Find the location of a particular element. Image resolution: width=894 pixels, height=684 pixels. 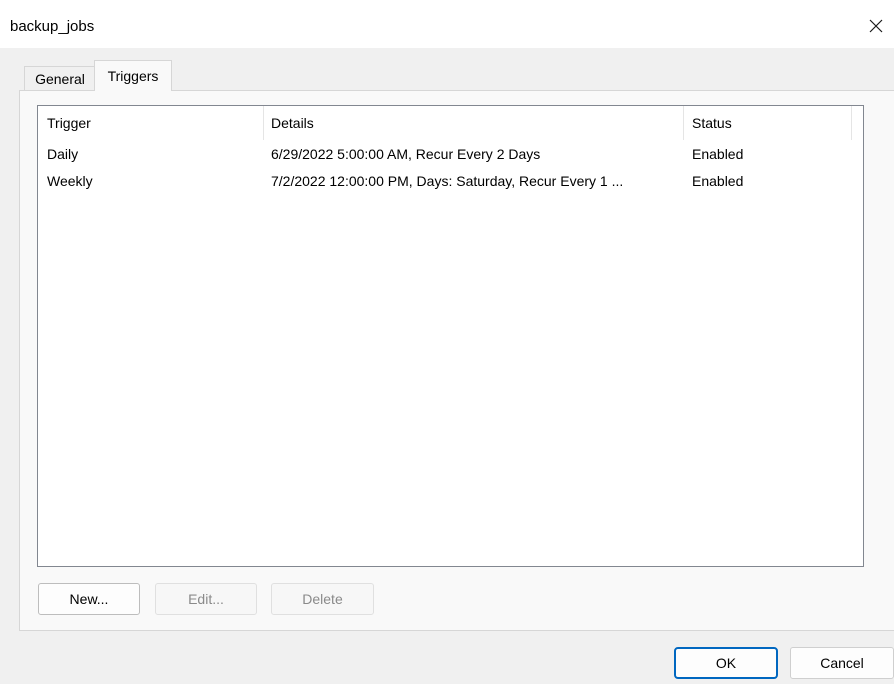

delete-trigger-button: Delete is located at coordinates (322, 599).